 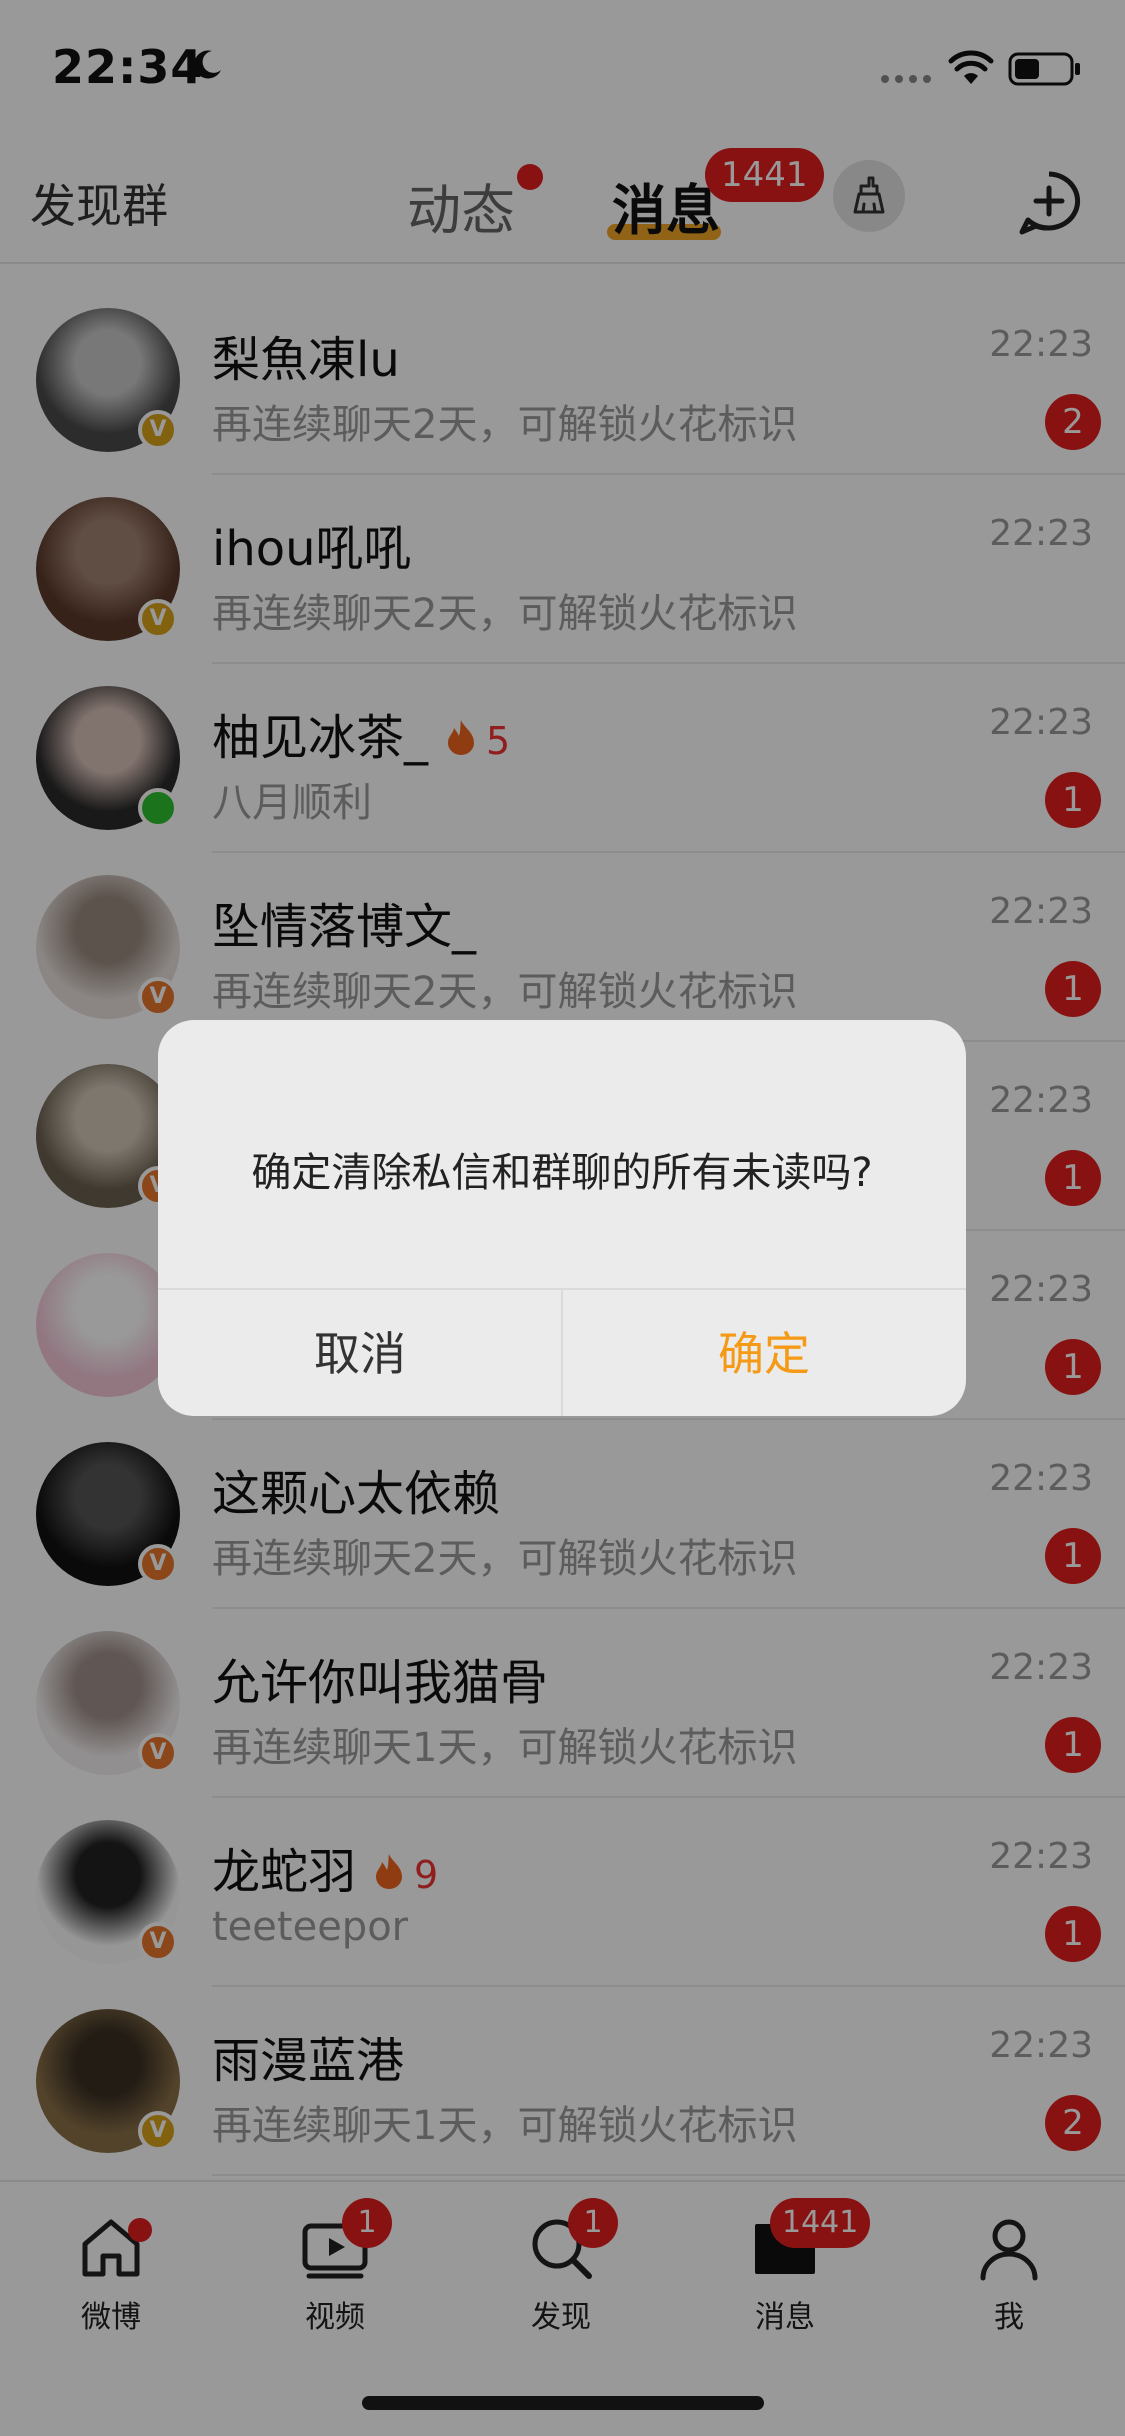 What do you see at coordinates (360, 1353) in the screenshot?
I see `cancel-button: 取消` at bounding box center [360, 1353].